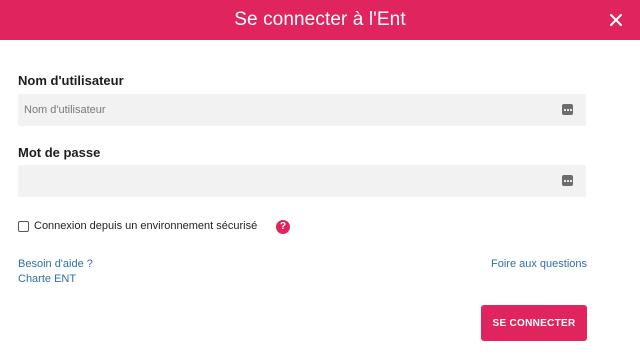  I want to click on username-field, so click(302, 110).